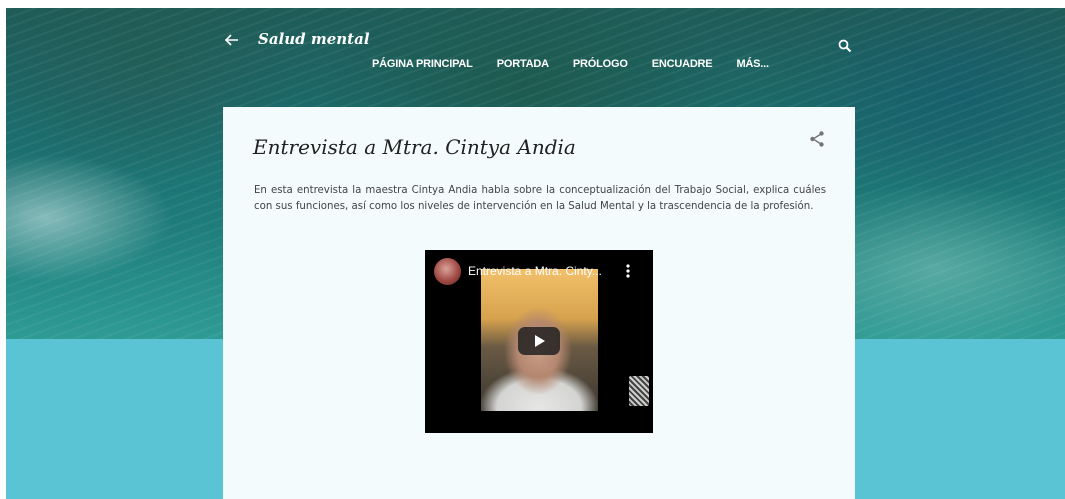 The height and width of the screenshot is (499, 1065). What do you see at coordinates (414, 147) in the screenshot?
I see `post-title: Entrevista a Mtra. Cintya Andia` at bounding box center [414, 147].